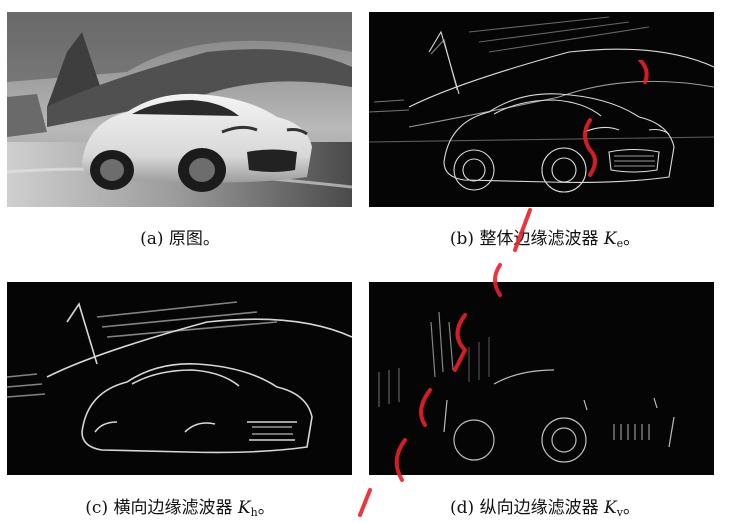 This screenshot has height=523, width=729. Describe the element at coordinates (631, 508) in the screenshot. I see `caption-d-end: 。` at that location.